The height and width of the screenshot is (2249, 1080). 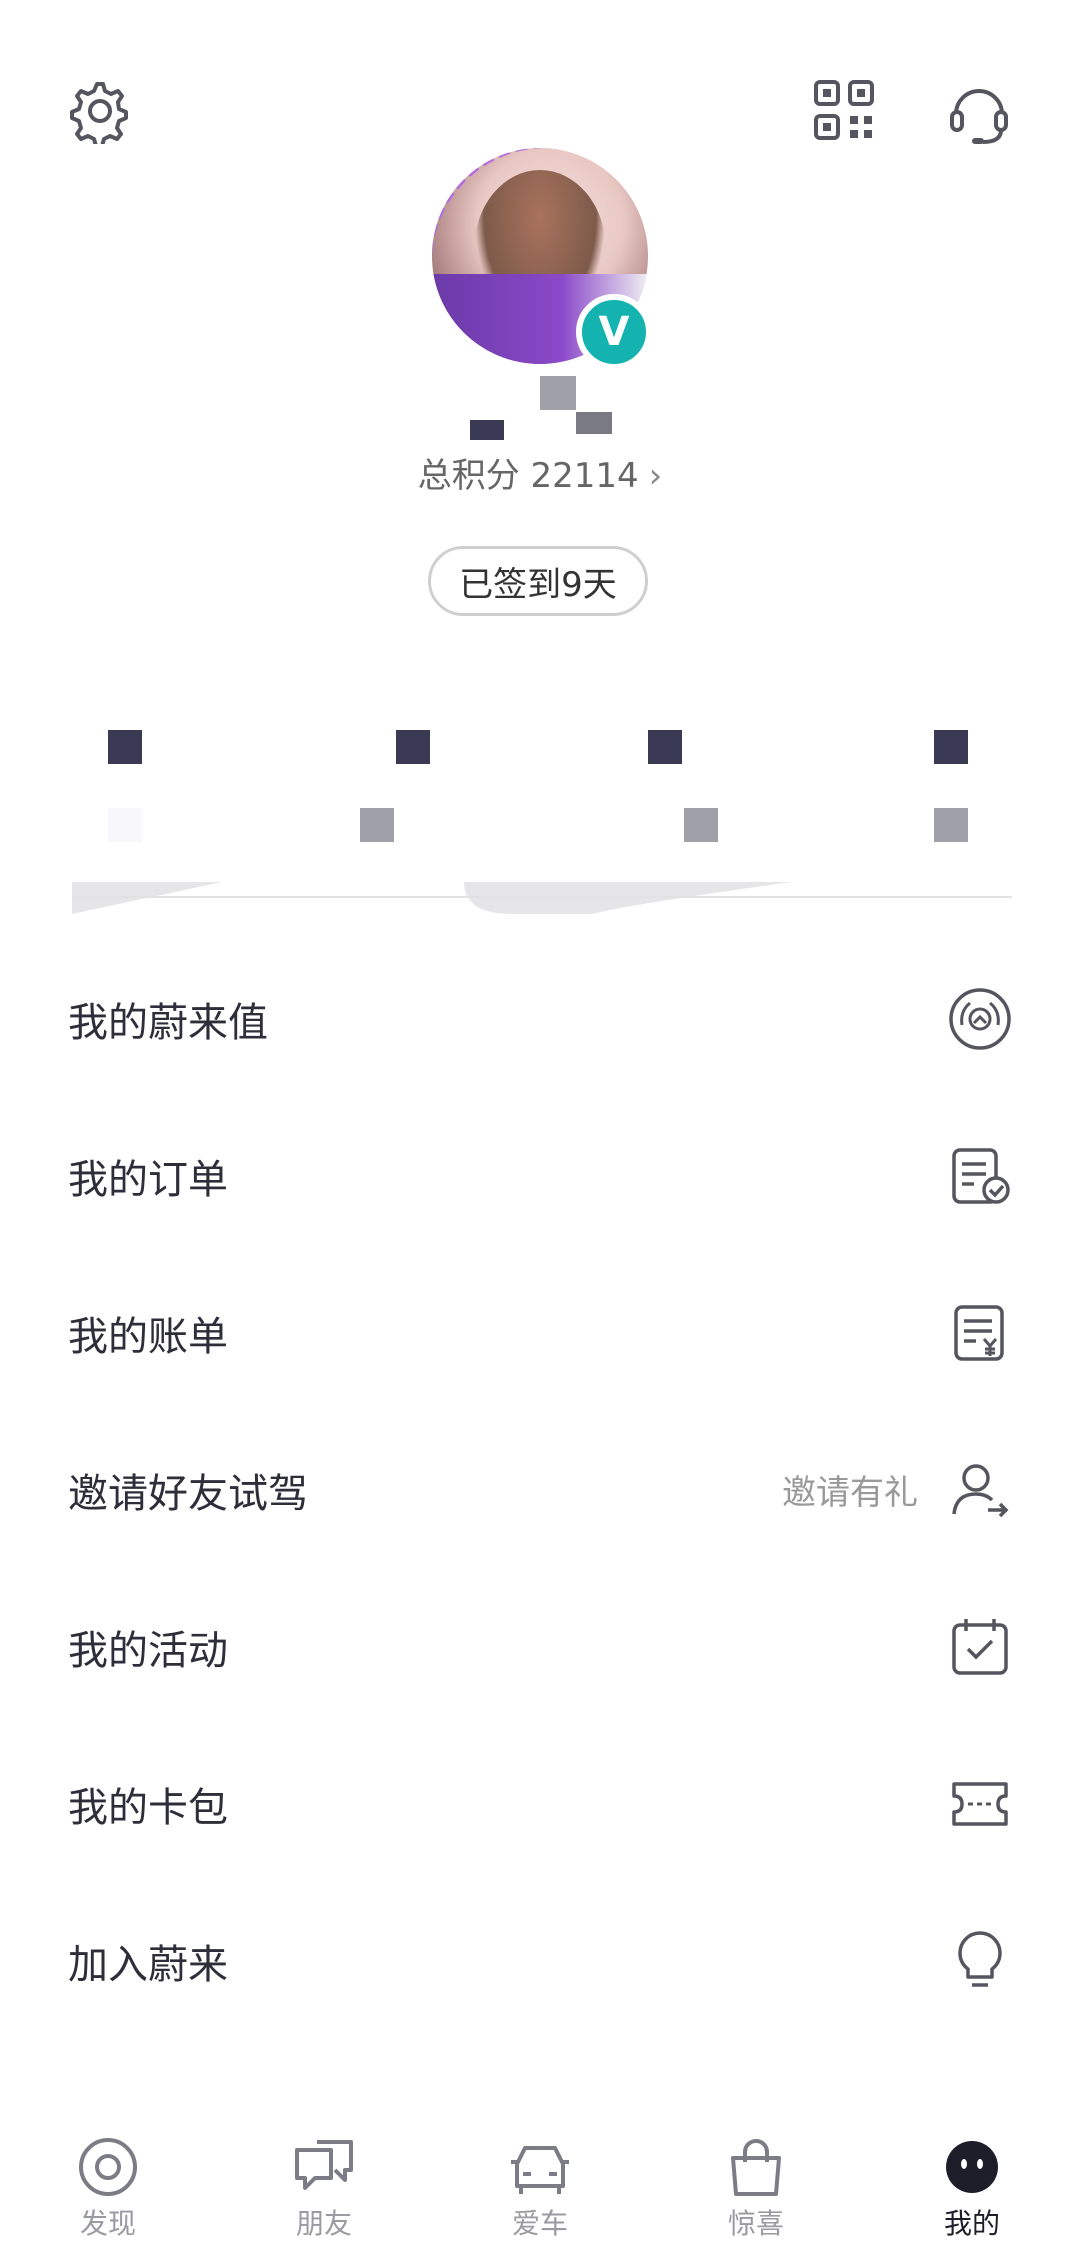 What do you see at coordinates (844, 110) in the screenshot?
I see `qr-code-icon` at bounding box center [844, 110].